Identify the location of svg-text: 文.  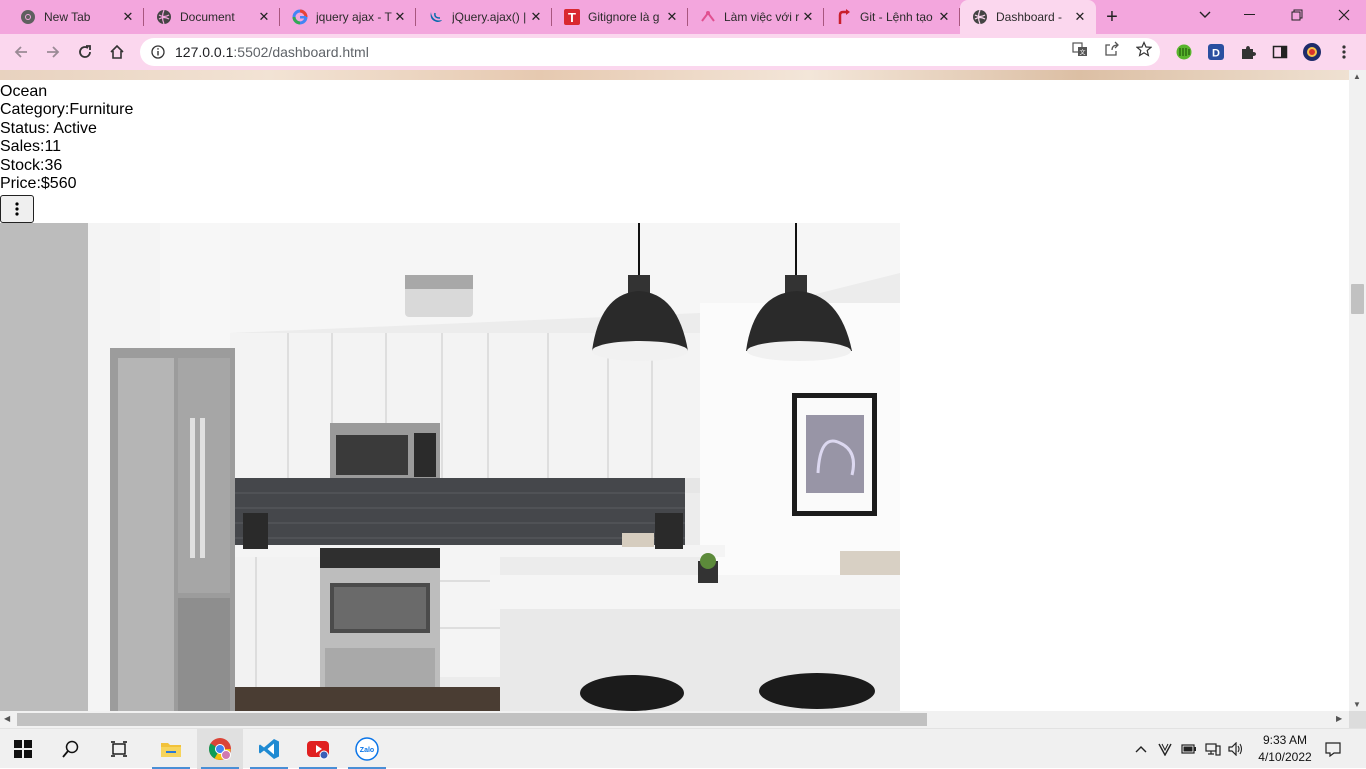
(1082, 53).